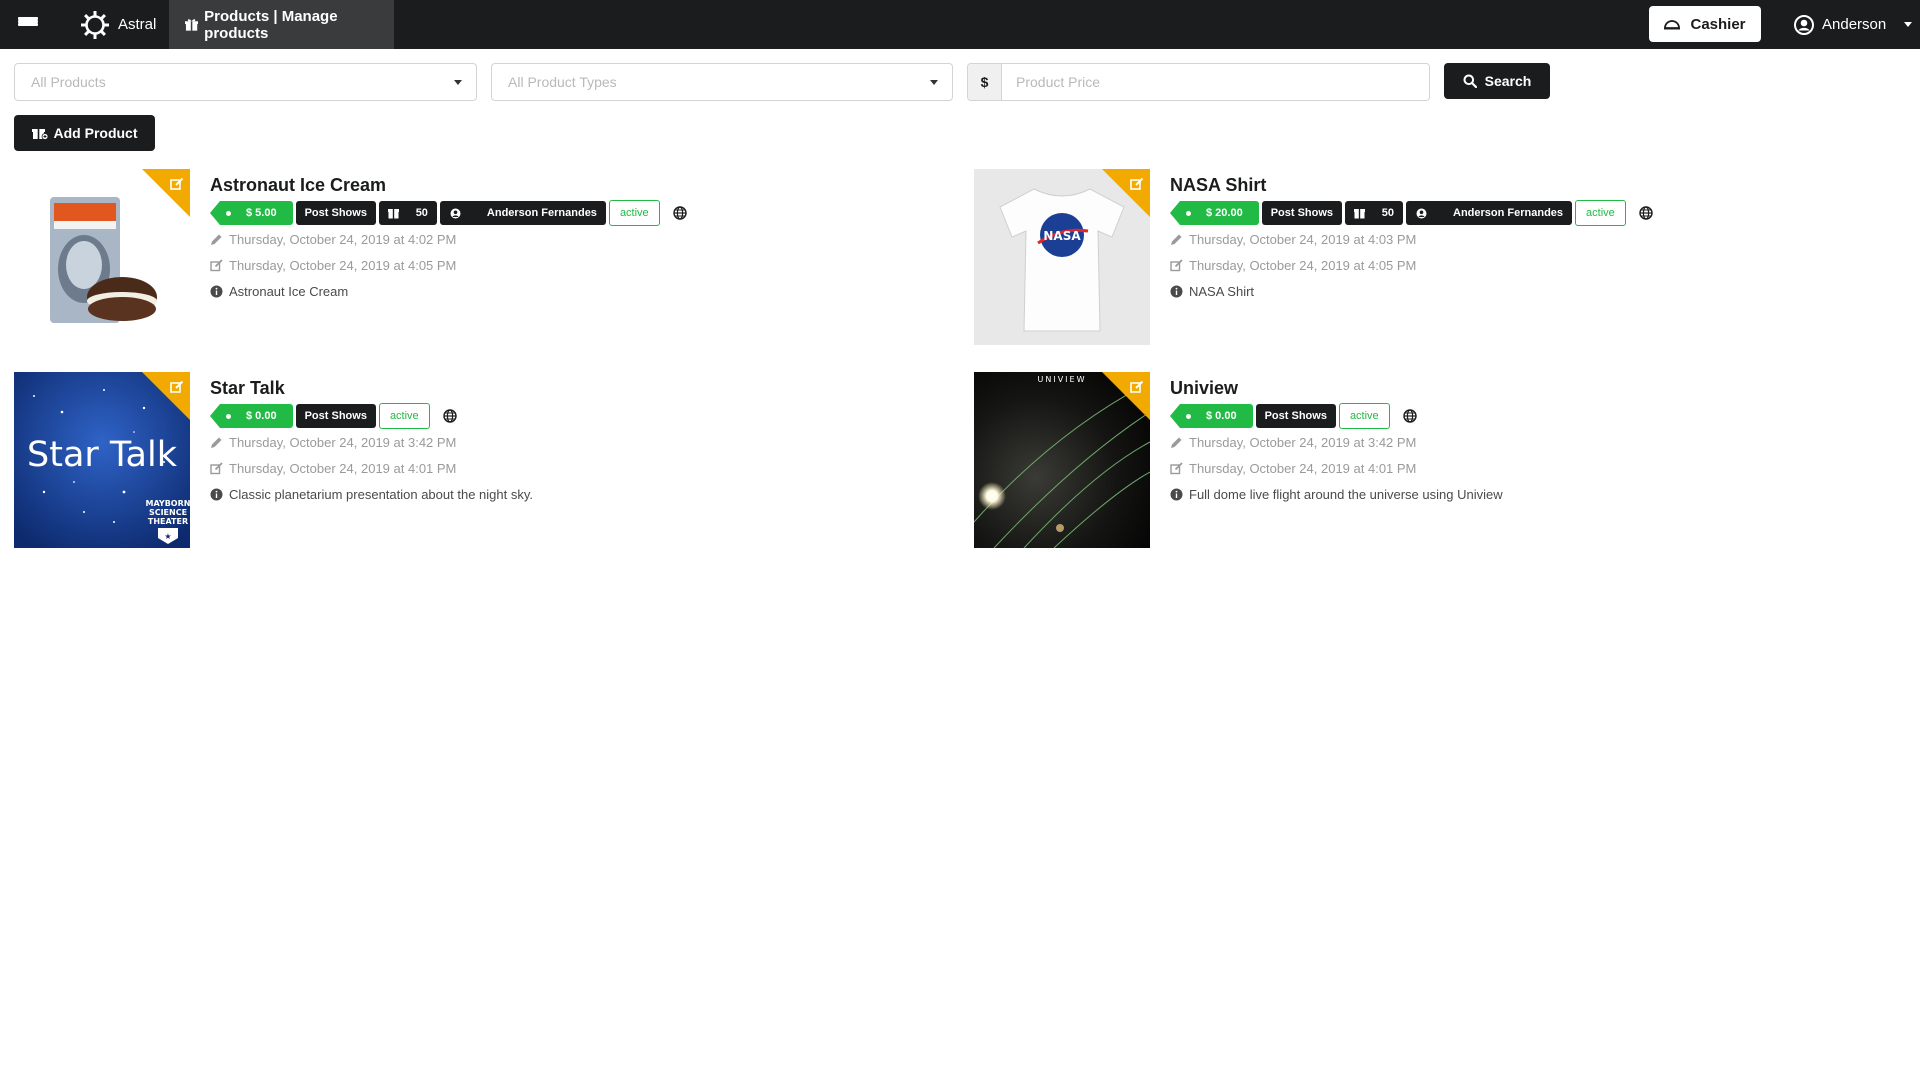 The height and width of the screenshot is (1080, 1920). I want to click on product-labels: $ 0.00 Post Shows active, so click(333, 416).